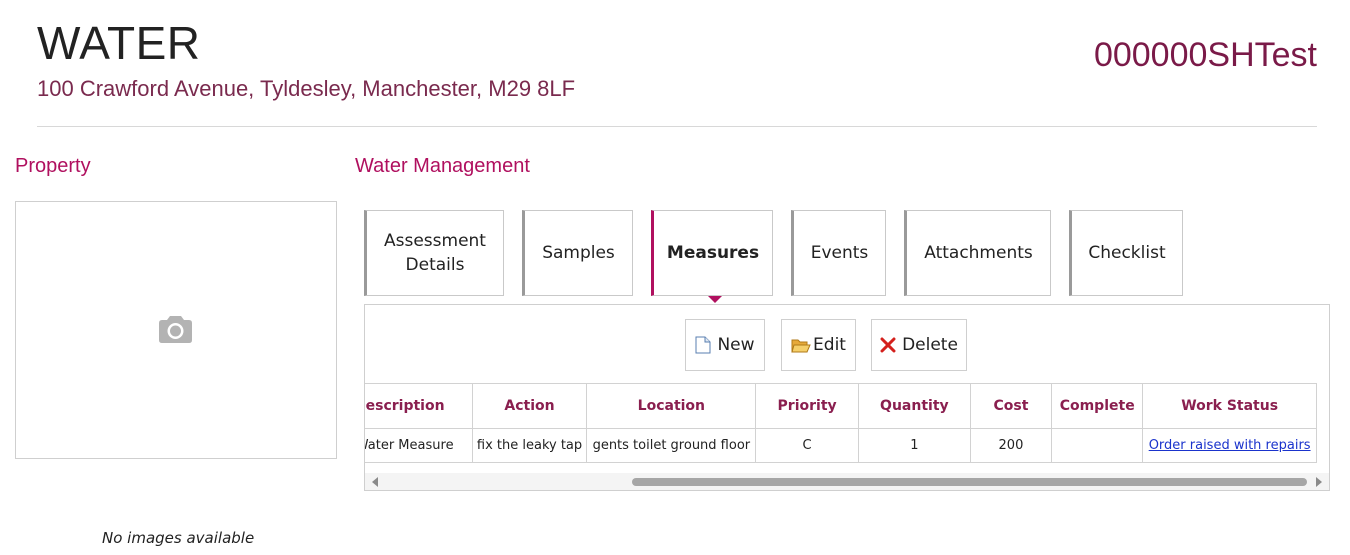 This screenshot has width=1350, height=555. What do you see at coordinates (829, 345) in the screenshot?
I see `edit-button-label: Edit` at bounding box center [829, 345].